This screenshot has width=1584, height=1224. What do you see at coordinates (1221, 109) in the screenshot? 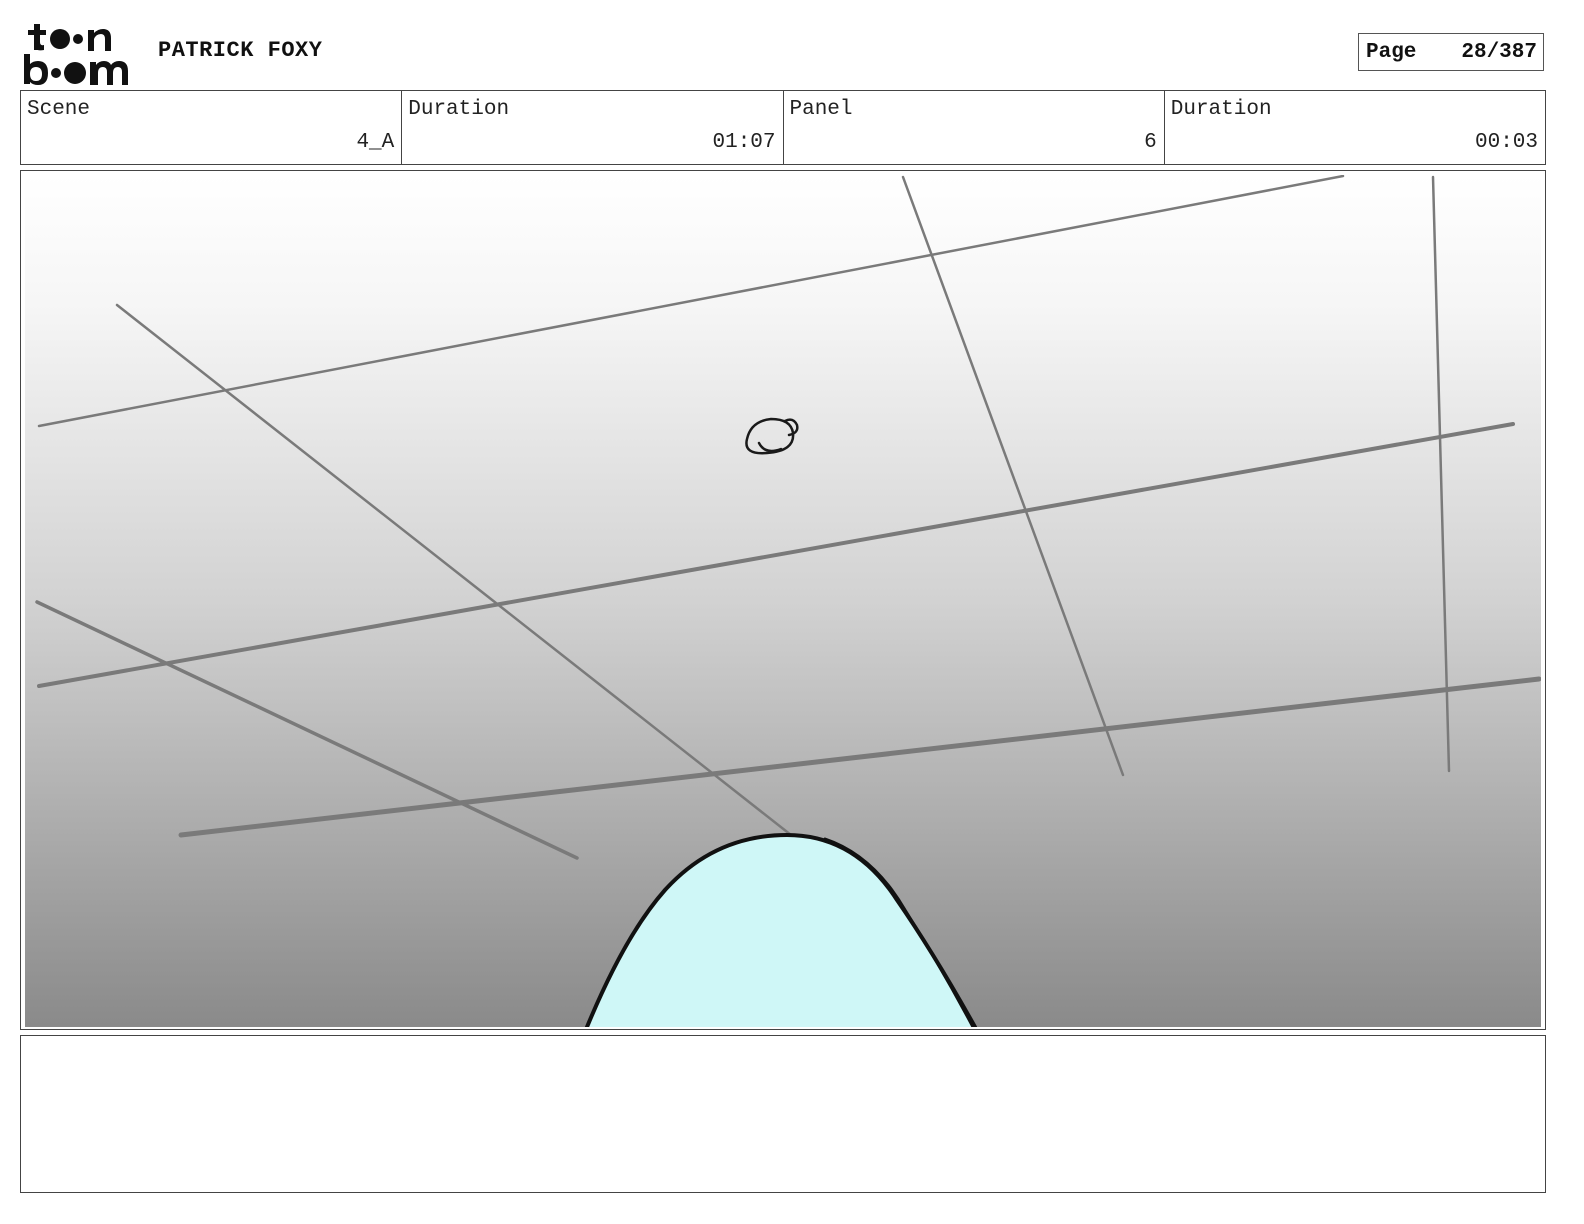
I see `panel-duration-label: Duration` at bounding box center [1221, 109].